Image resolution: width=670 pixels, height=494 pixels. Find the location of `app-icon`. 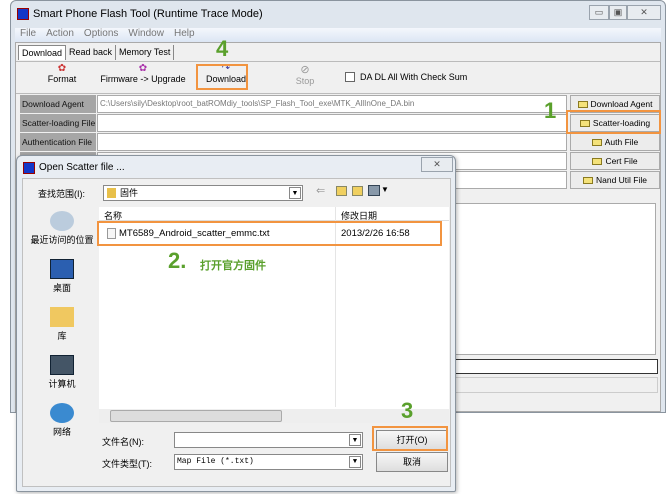

app-icon is located at coordinates (23, 14).